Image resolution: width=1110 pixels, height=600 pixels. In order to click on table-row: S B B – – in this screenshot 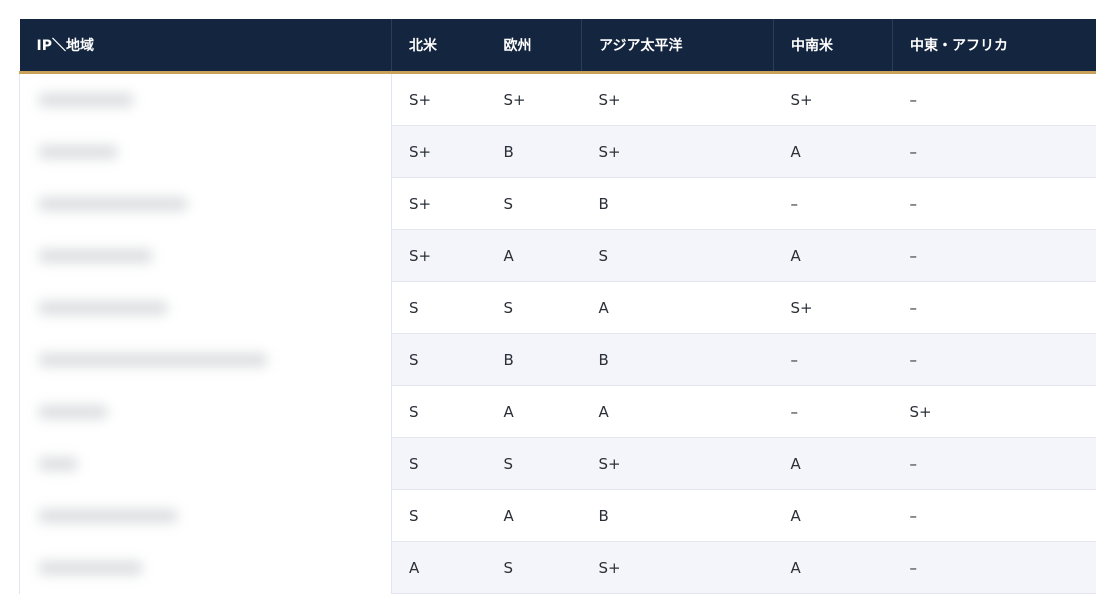, I will do `click(557, 359)`.